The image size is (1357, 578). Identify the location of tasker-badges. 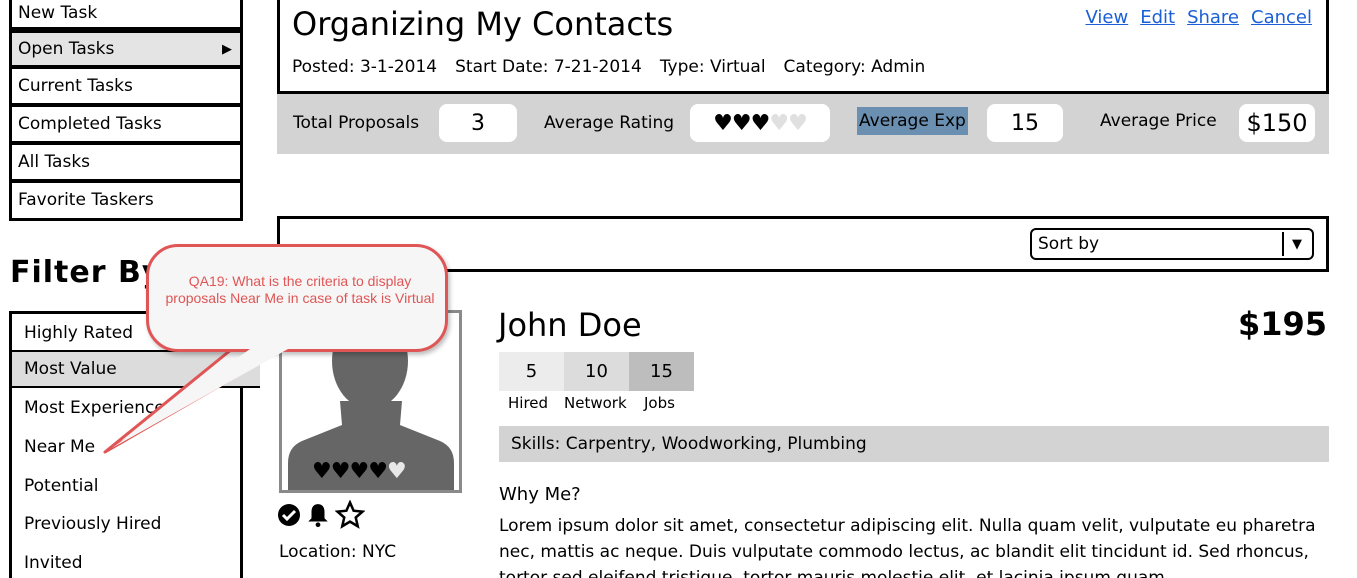
(321, 515).